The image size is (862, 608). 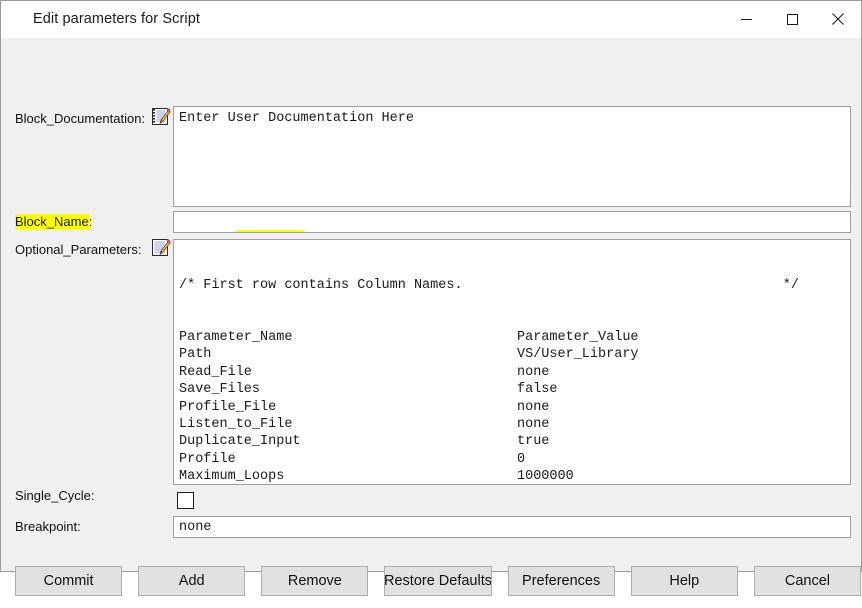 I want to click on parameters-comment-line: /* First row contains Column Names. */, so click(x=489, y=285).